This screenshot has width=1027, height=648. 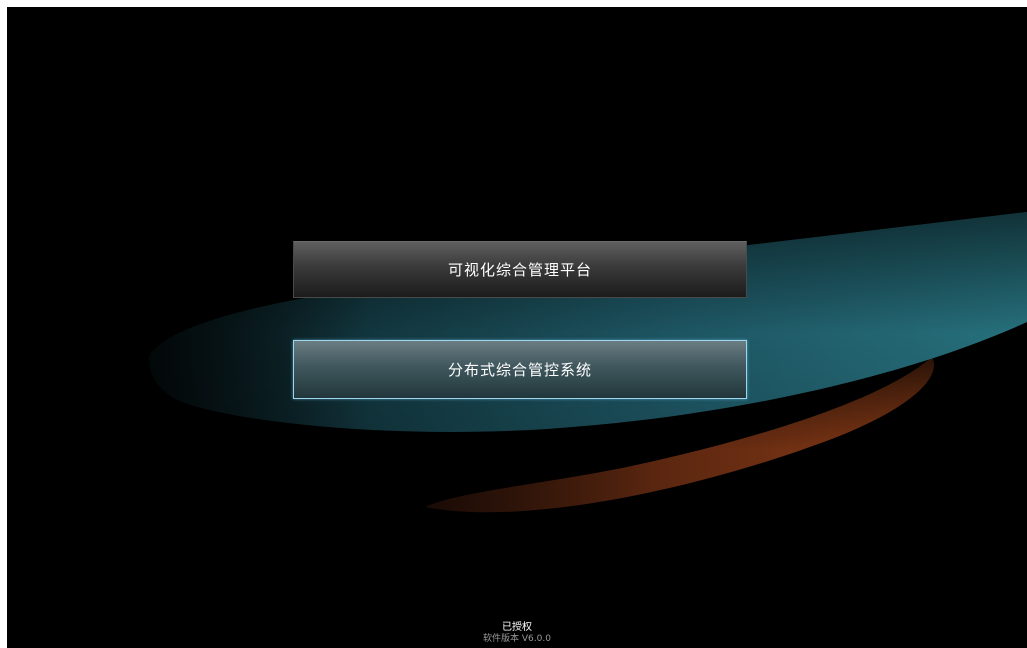 What do you see at coordinates (520, 269) in the screenshot?
I see `visual-management-platform-button: 可视化综合管理平台` at bounding box center [520, 269].